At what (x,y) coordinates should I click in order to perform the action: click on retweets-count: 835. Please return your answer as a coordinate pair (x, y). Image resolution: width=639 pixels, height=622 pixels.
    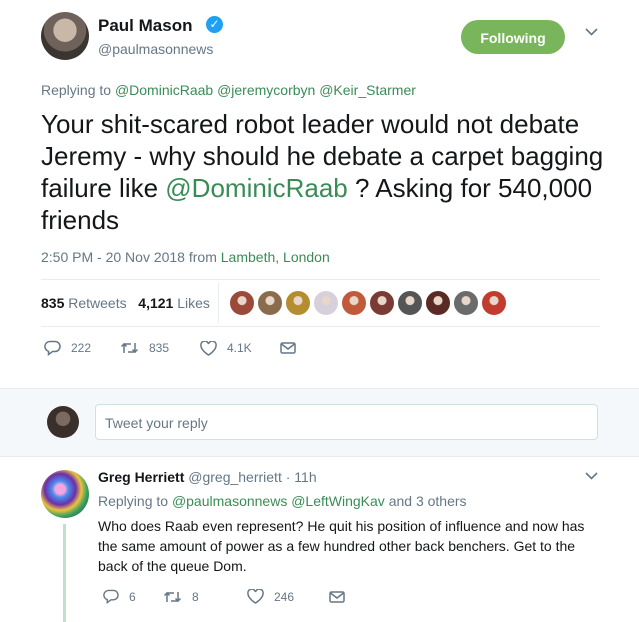
    Looking at the image, I should click on (53, 303).